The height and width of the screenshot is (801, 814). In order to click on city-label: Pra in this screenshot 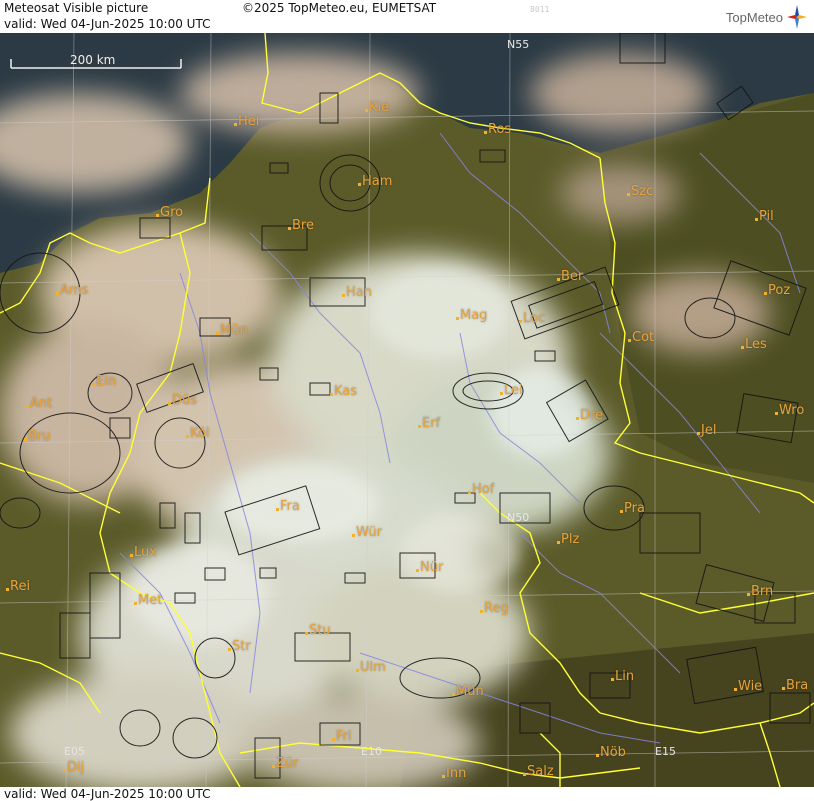, I will do `click(634, 508)`.